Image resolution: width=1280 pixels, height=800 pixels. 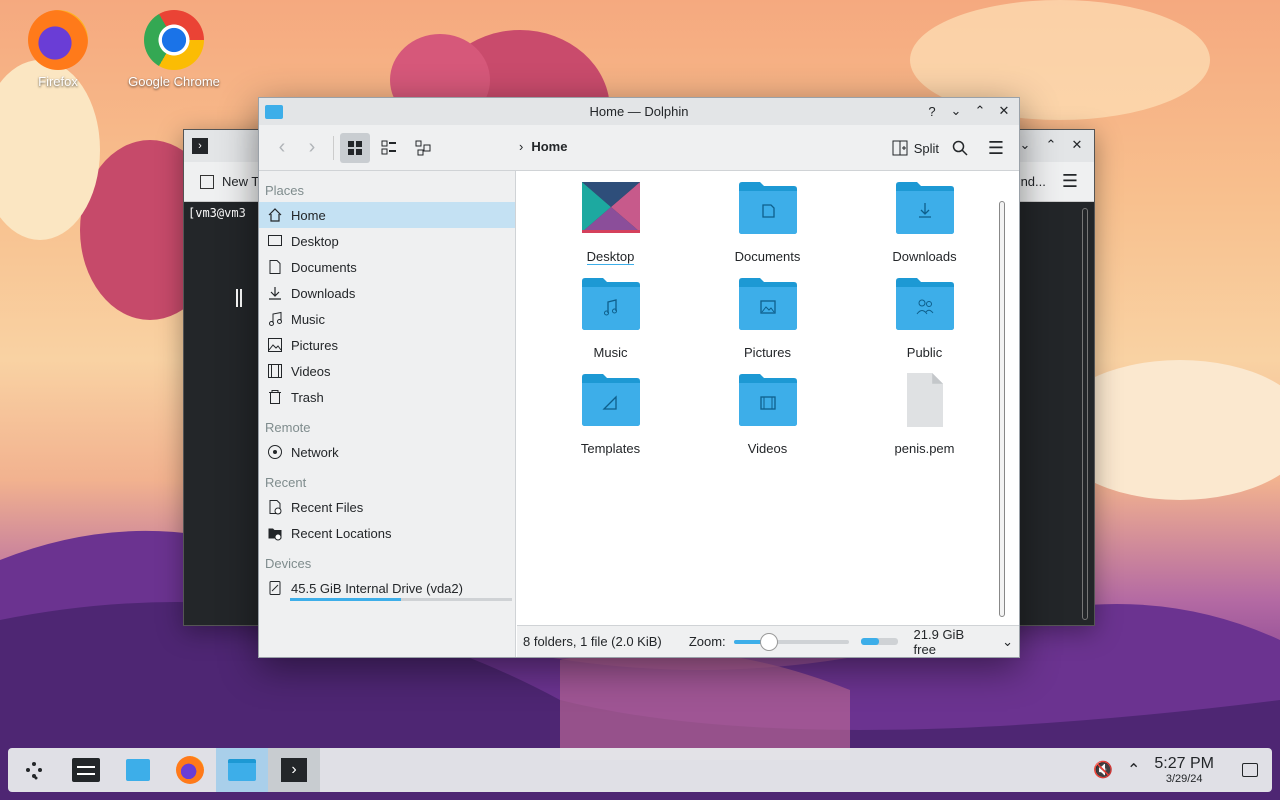 I want to click on file-item-public: Public, so click(x=924, y=320).